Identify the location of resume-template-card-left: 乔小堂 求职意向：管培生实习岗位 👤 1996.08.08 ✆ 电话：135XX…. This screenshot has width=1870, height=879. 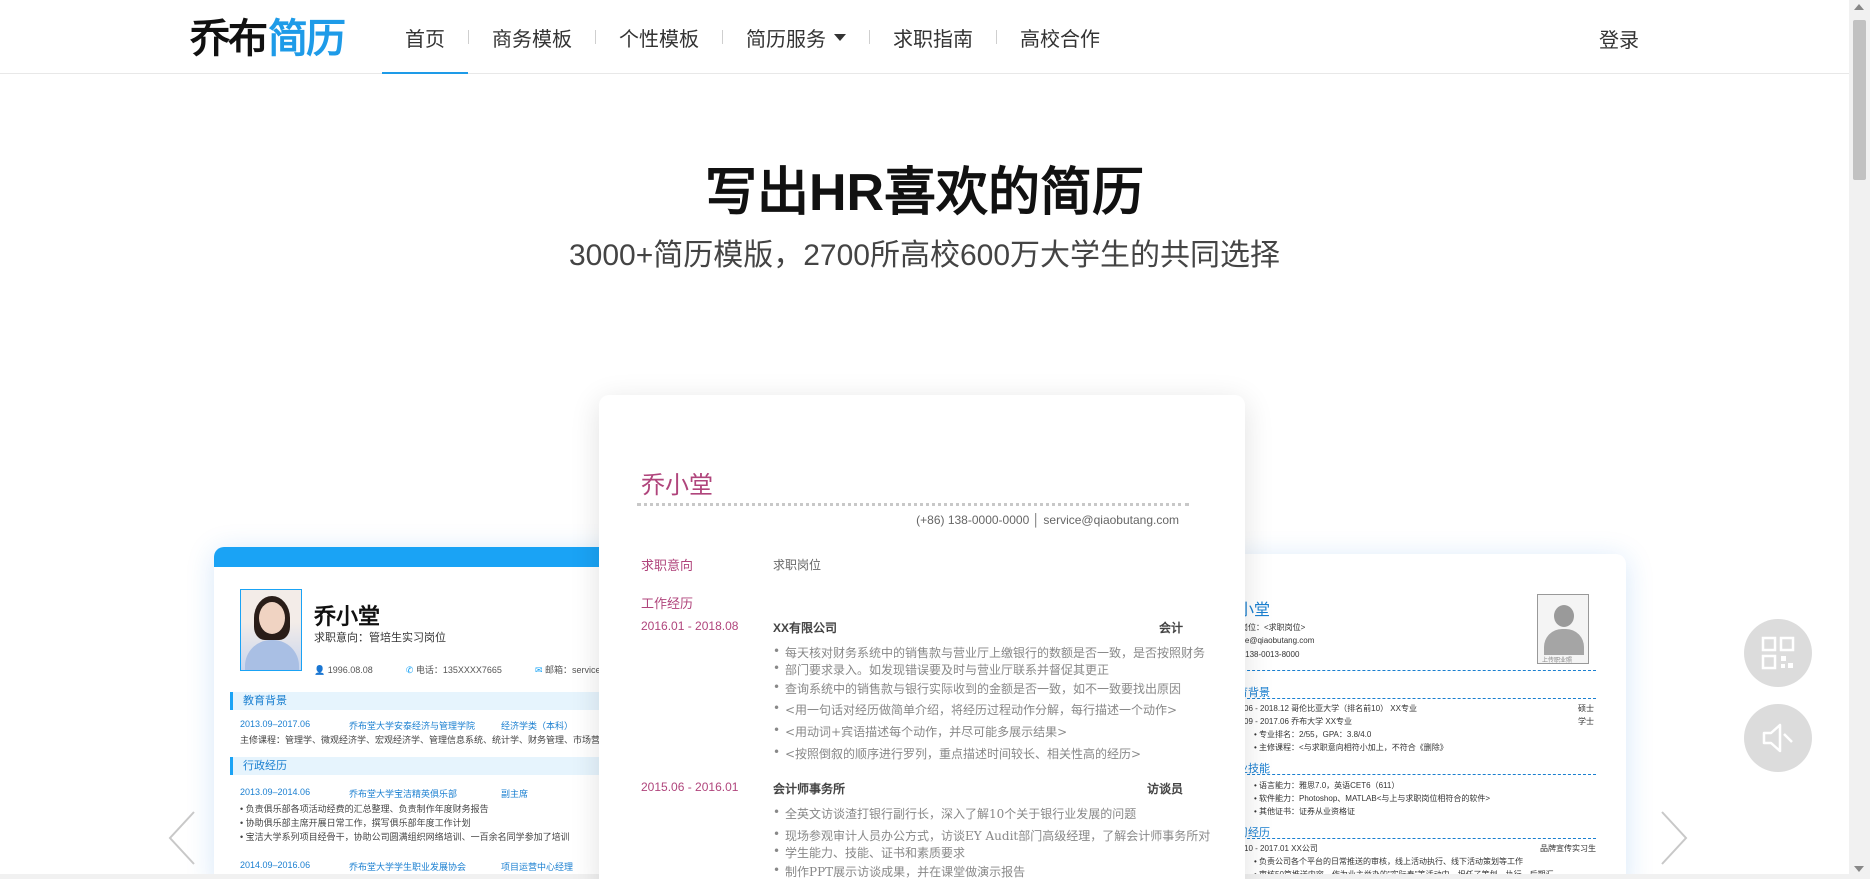
(424, 713).